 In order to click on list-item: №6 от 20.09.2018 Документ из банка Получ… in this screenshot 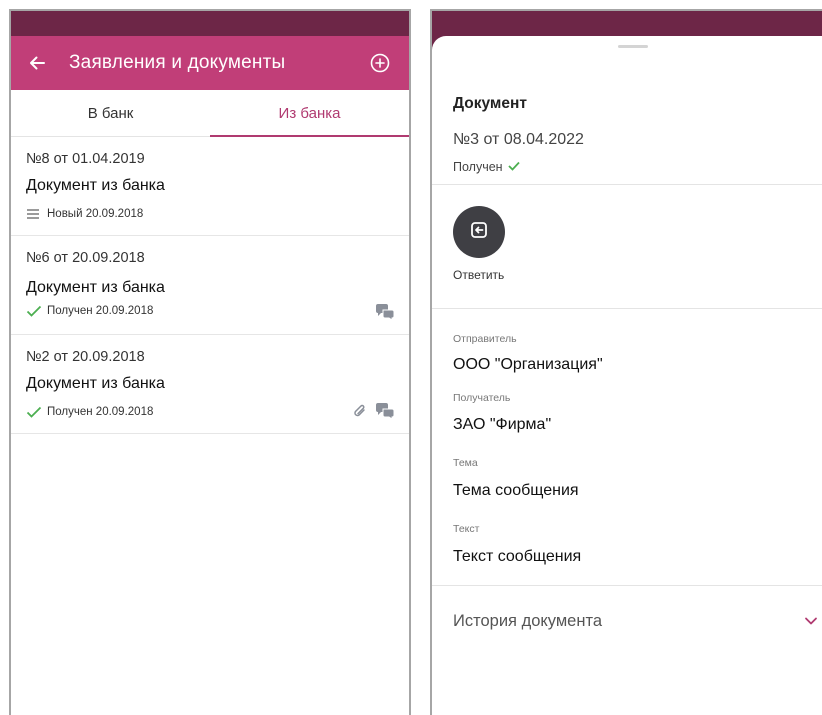, I will do `click(210, 285)`.